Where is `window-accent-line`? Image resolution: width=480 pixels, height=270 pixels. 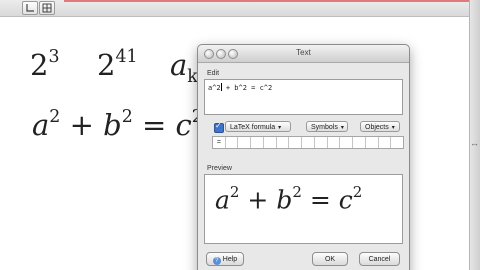
window-accent-line is located at coordinates (266, 1).